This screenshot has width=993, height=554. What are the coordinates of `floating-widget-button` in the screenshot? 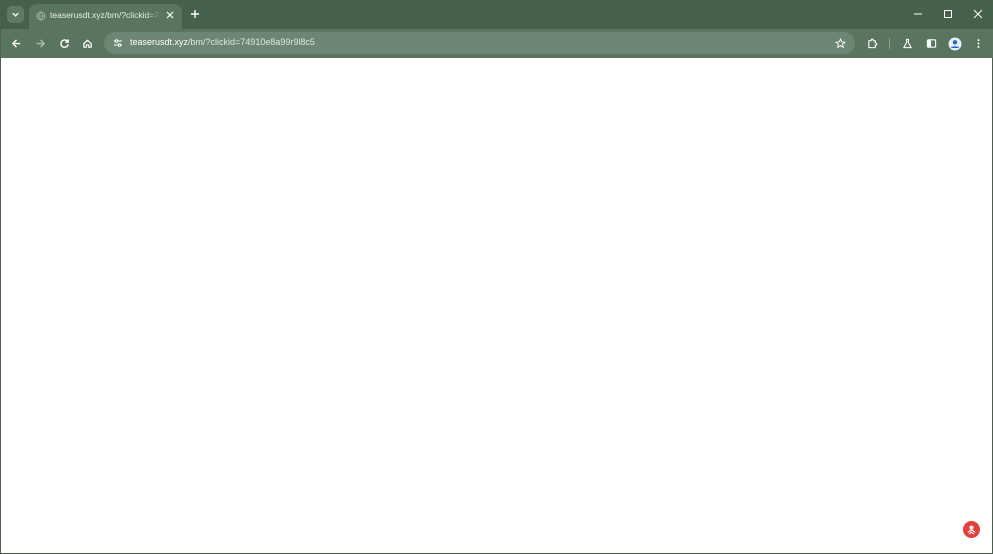 It's located at (971, 529).